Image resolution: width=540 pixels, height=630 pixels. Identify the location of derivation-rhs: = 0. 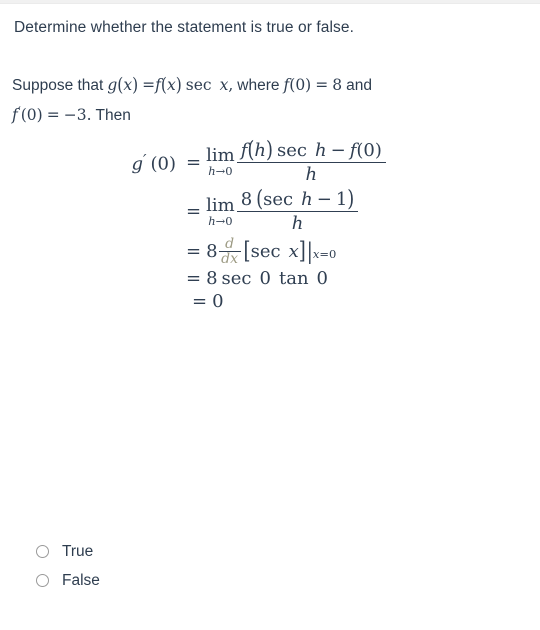
(205, 301).